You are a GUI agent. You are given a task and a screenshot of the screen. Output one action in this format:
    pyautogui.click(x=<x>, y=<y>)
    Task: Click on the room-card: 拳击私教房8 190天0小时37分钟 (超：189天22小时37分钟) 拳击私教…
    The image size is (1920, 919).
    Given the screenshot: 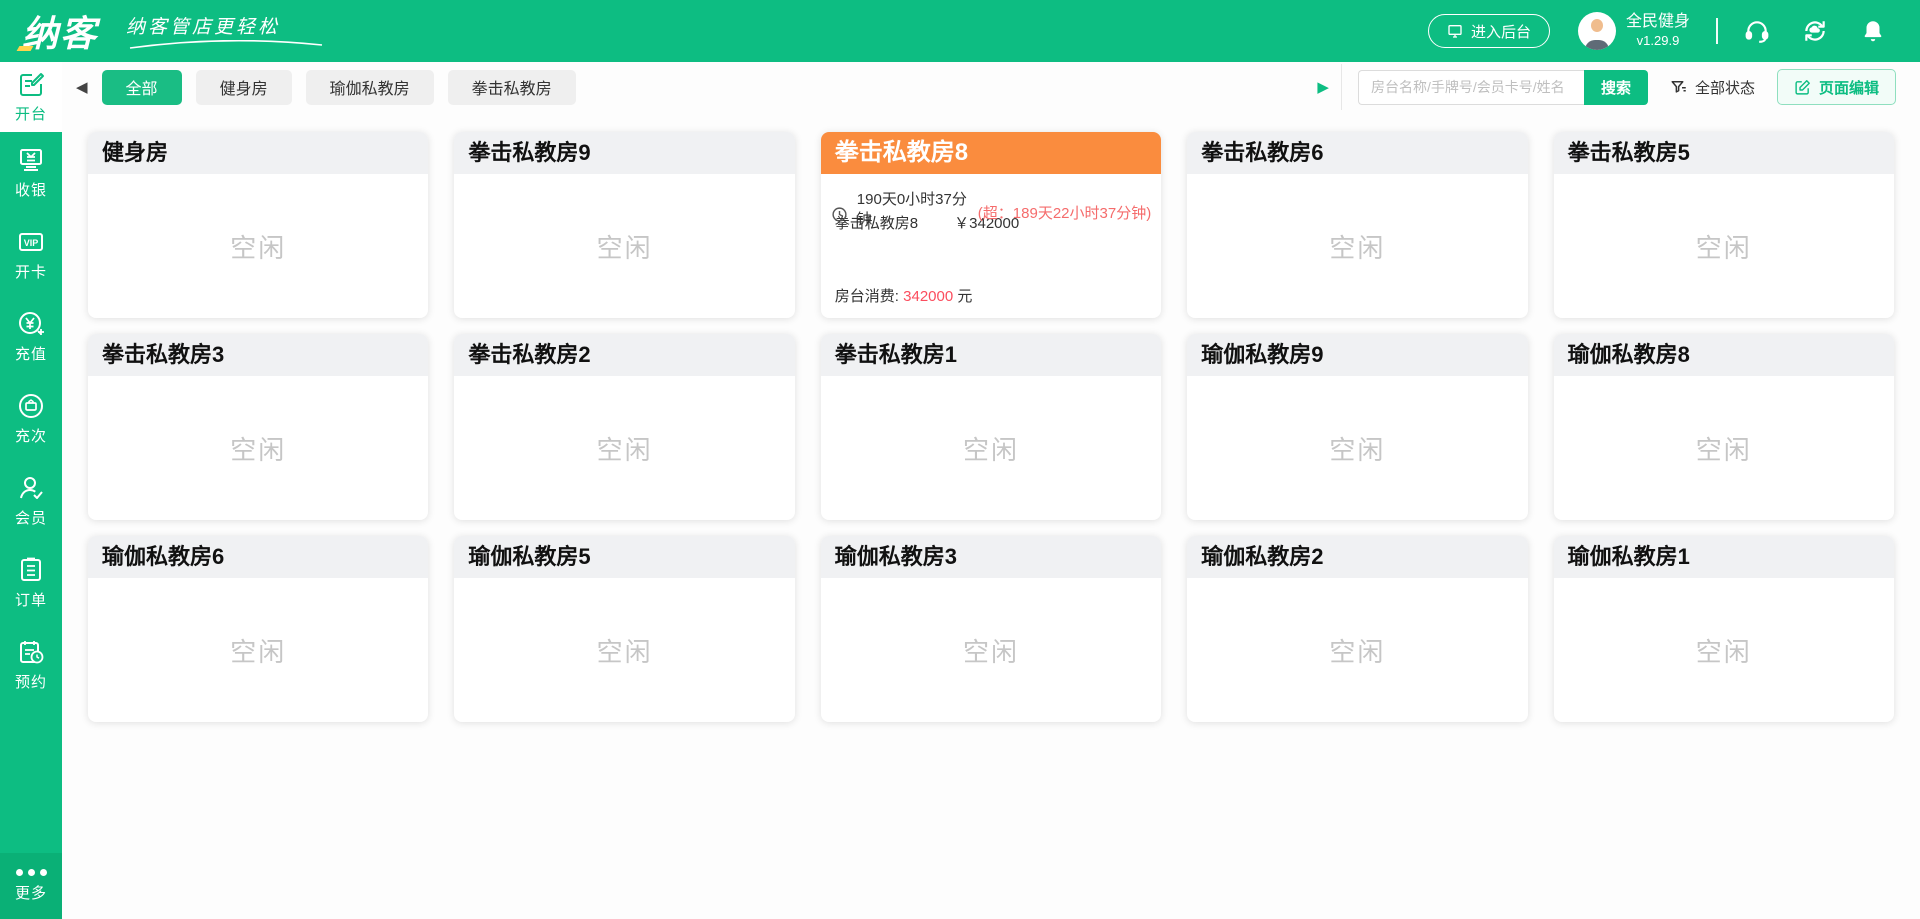 What is the action you would take?
    pyautogui.click(x=991, y=225)
    